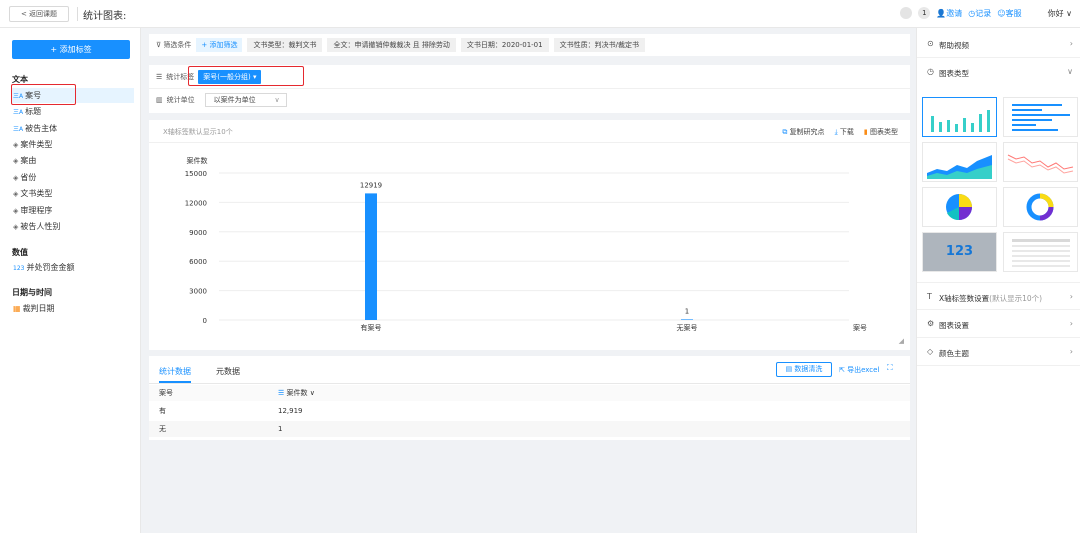  I want to click on x-label-setting-row: T X轴标签数设置(默认显示10个) ›, so click(998, 296).